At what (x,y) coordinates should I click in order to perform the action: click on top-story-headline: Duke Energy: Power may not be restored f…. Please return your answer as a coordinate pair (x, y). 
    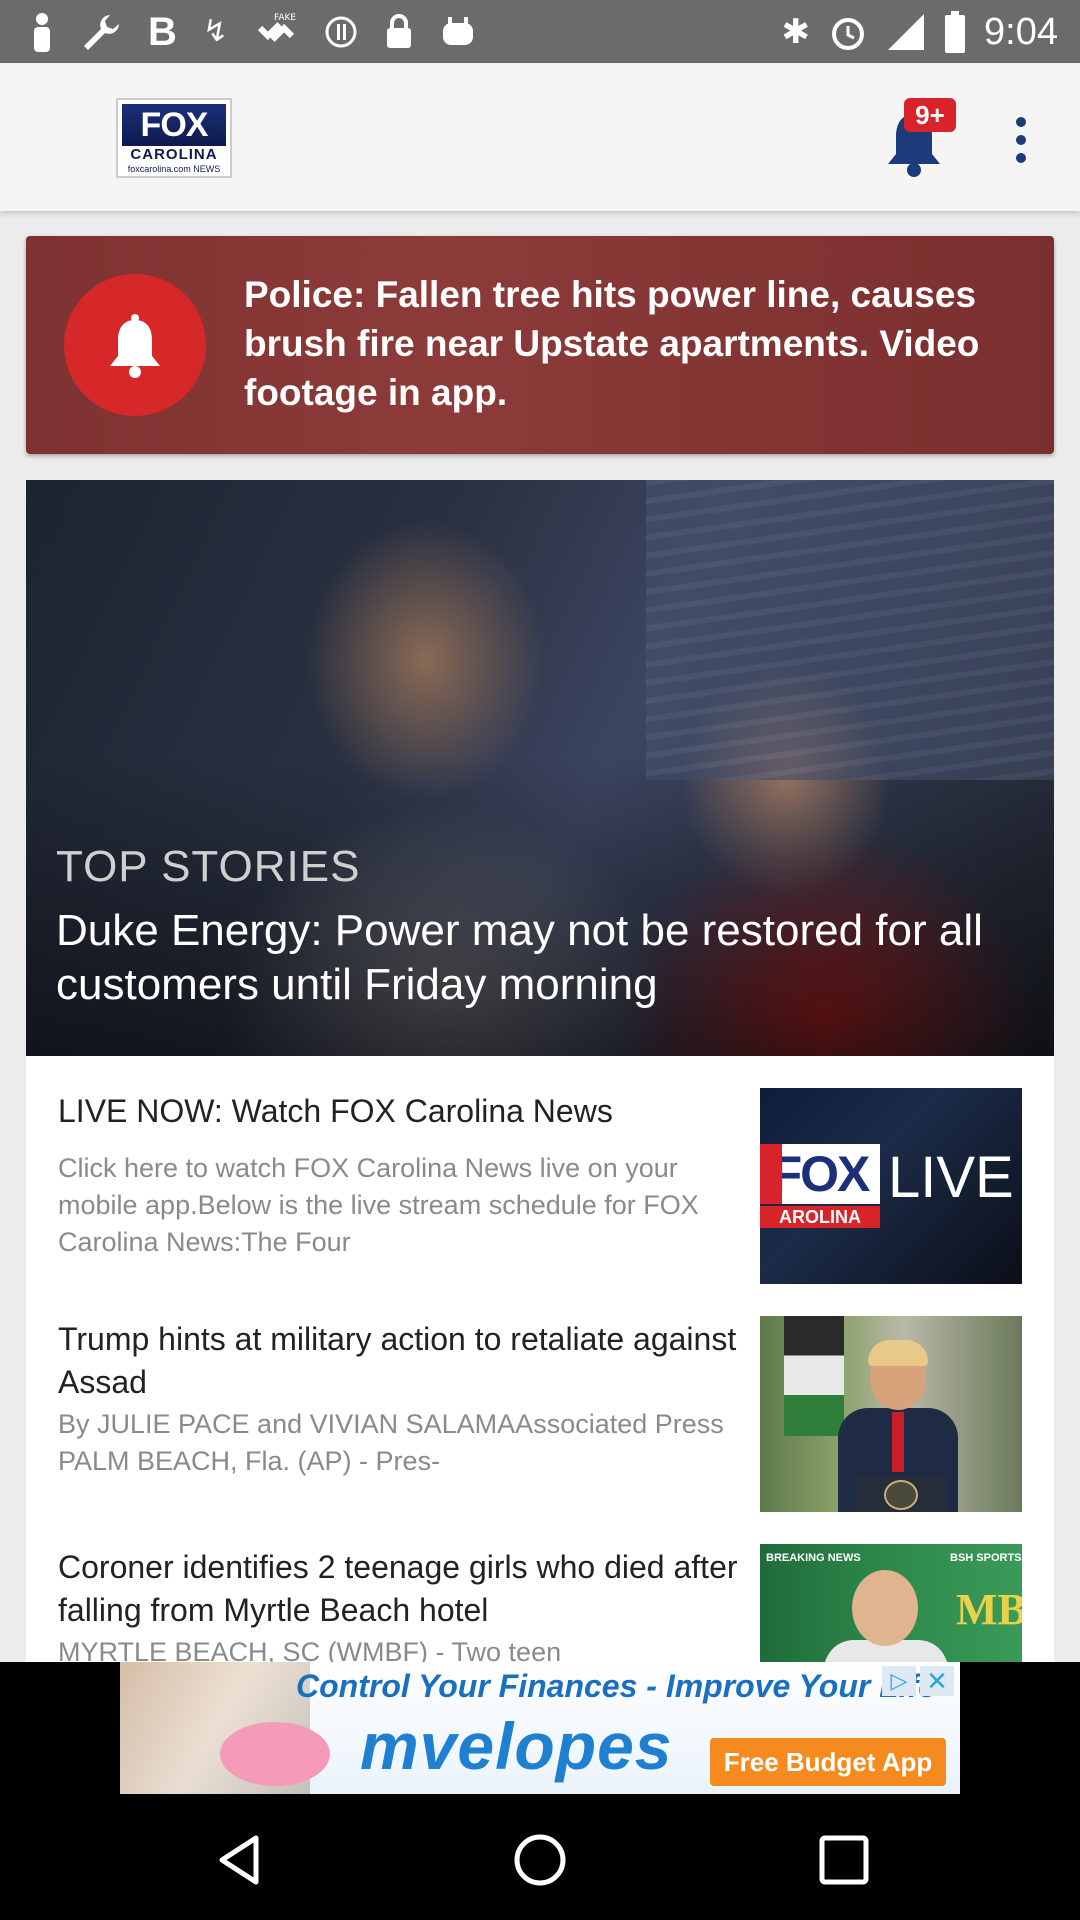
    Looking at the image, I should click on (519, 957).